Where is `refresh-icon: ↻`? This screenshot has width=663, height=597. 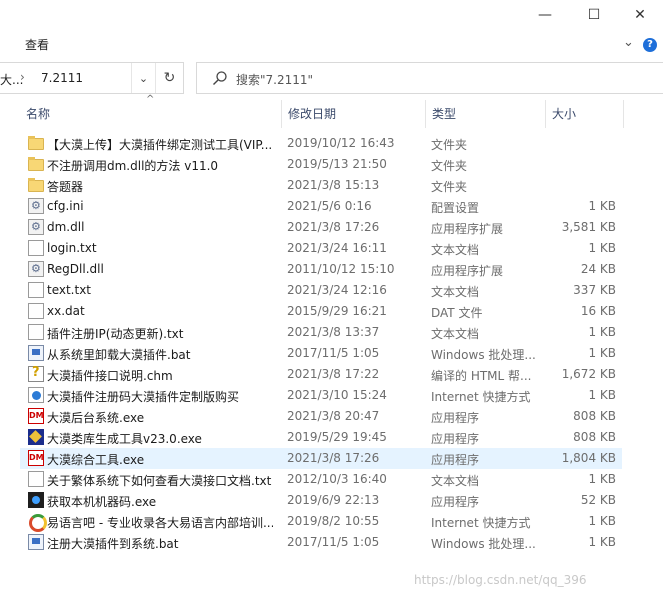
refresh-icon: ↻ is located at coordinates (169, 78).